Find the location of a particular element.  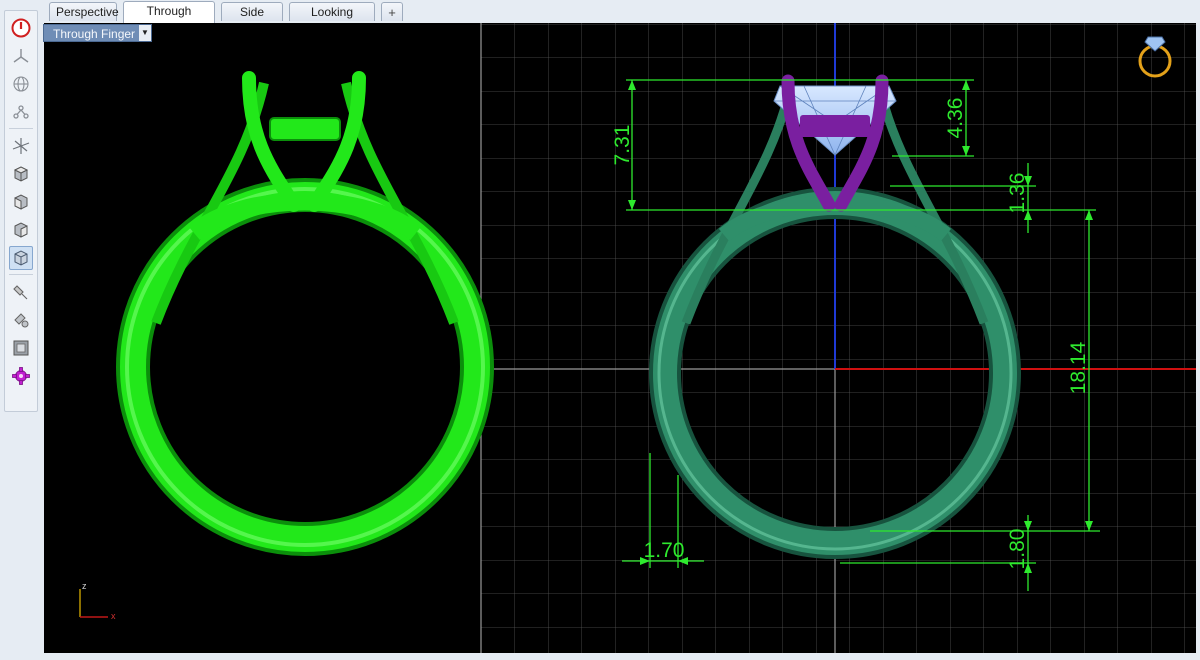

tab-perspective: Perspective is located at coordinates (84, 11).